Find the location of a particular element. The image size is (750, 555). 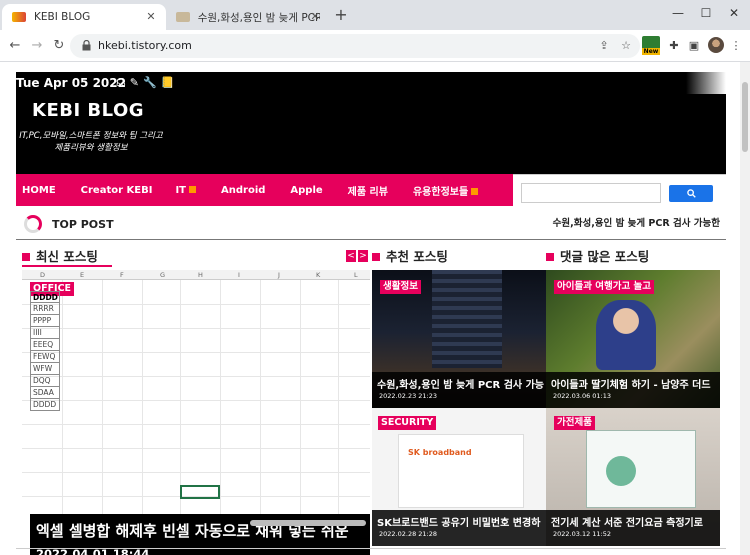

category-tag: 생활정보 is located at coordinates (400, 287).